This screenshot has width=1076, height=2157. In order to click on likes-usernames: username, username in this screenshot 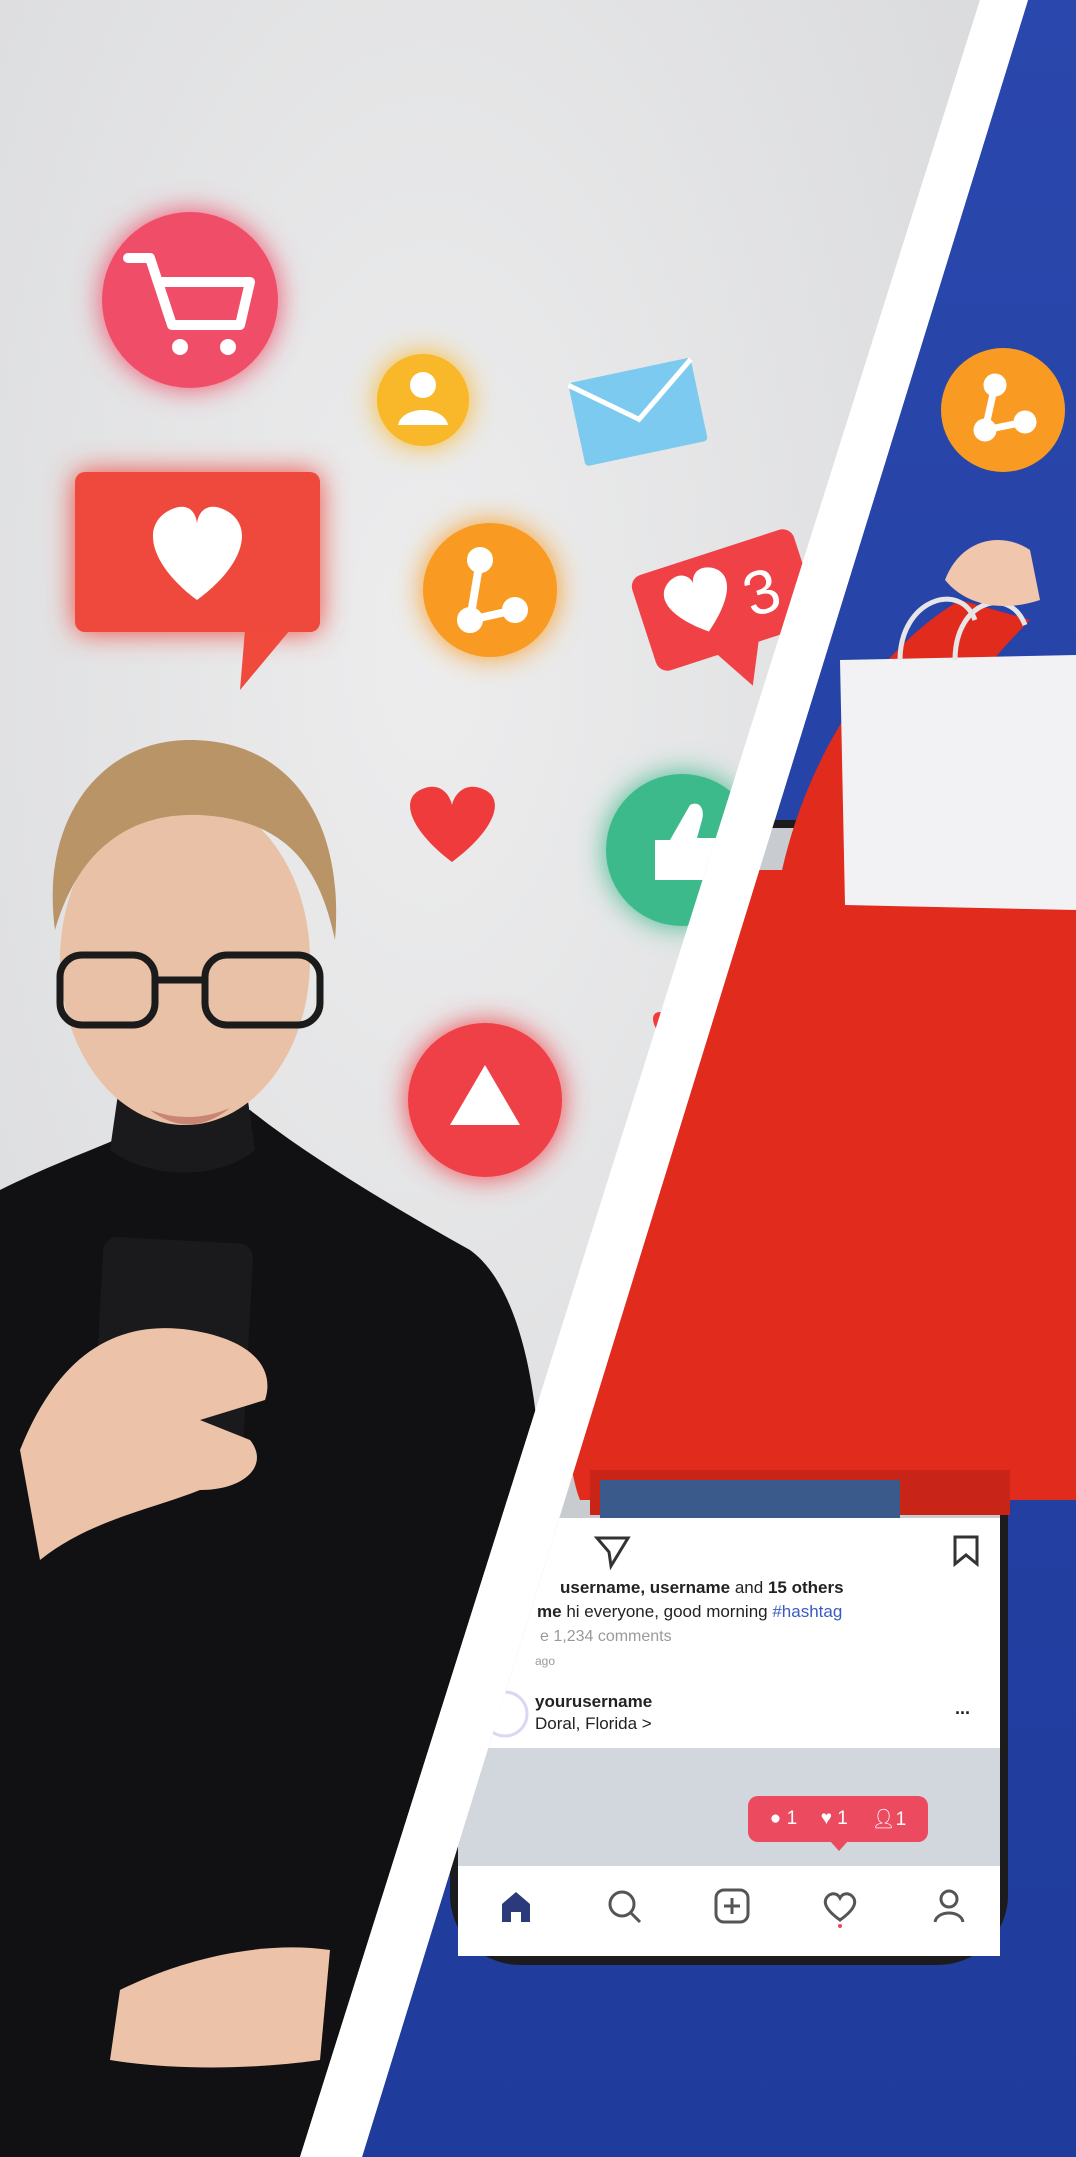, I will do `click(645, 1587)`.